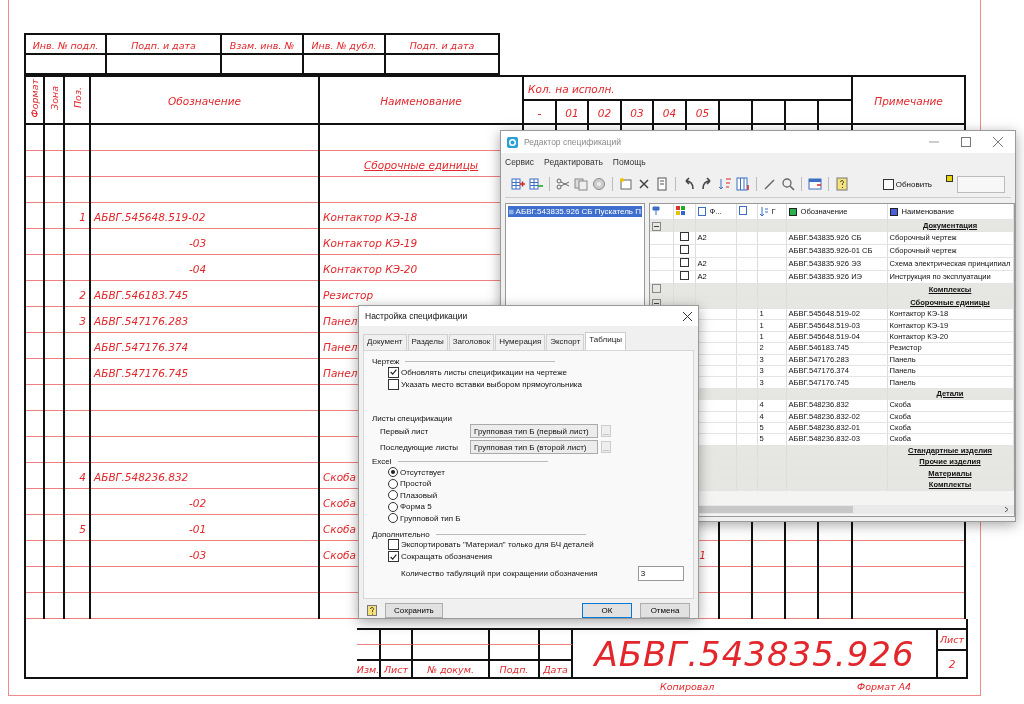  I want to click on template-field: Групповая тип Б (первый лист), so click(534, 431).